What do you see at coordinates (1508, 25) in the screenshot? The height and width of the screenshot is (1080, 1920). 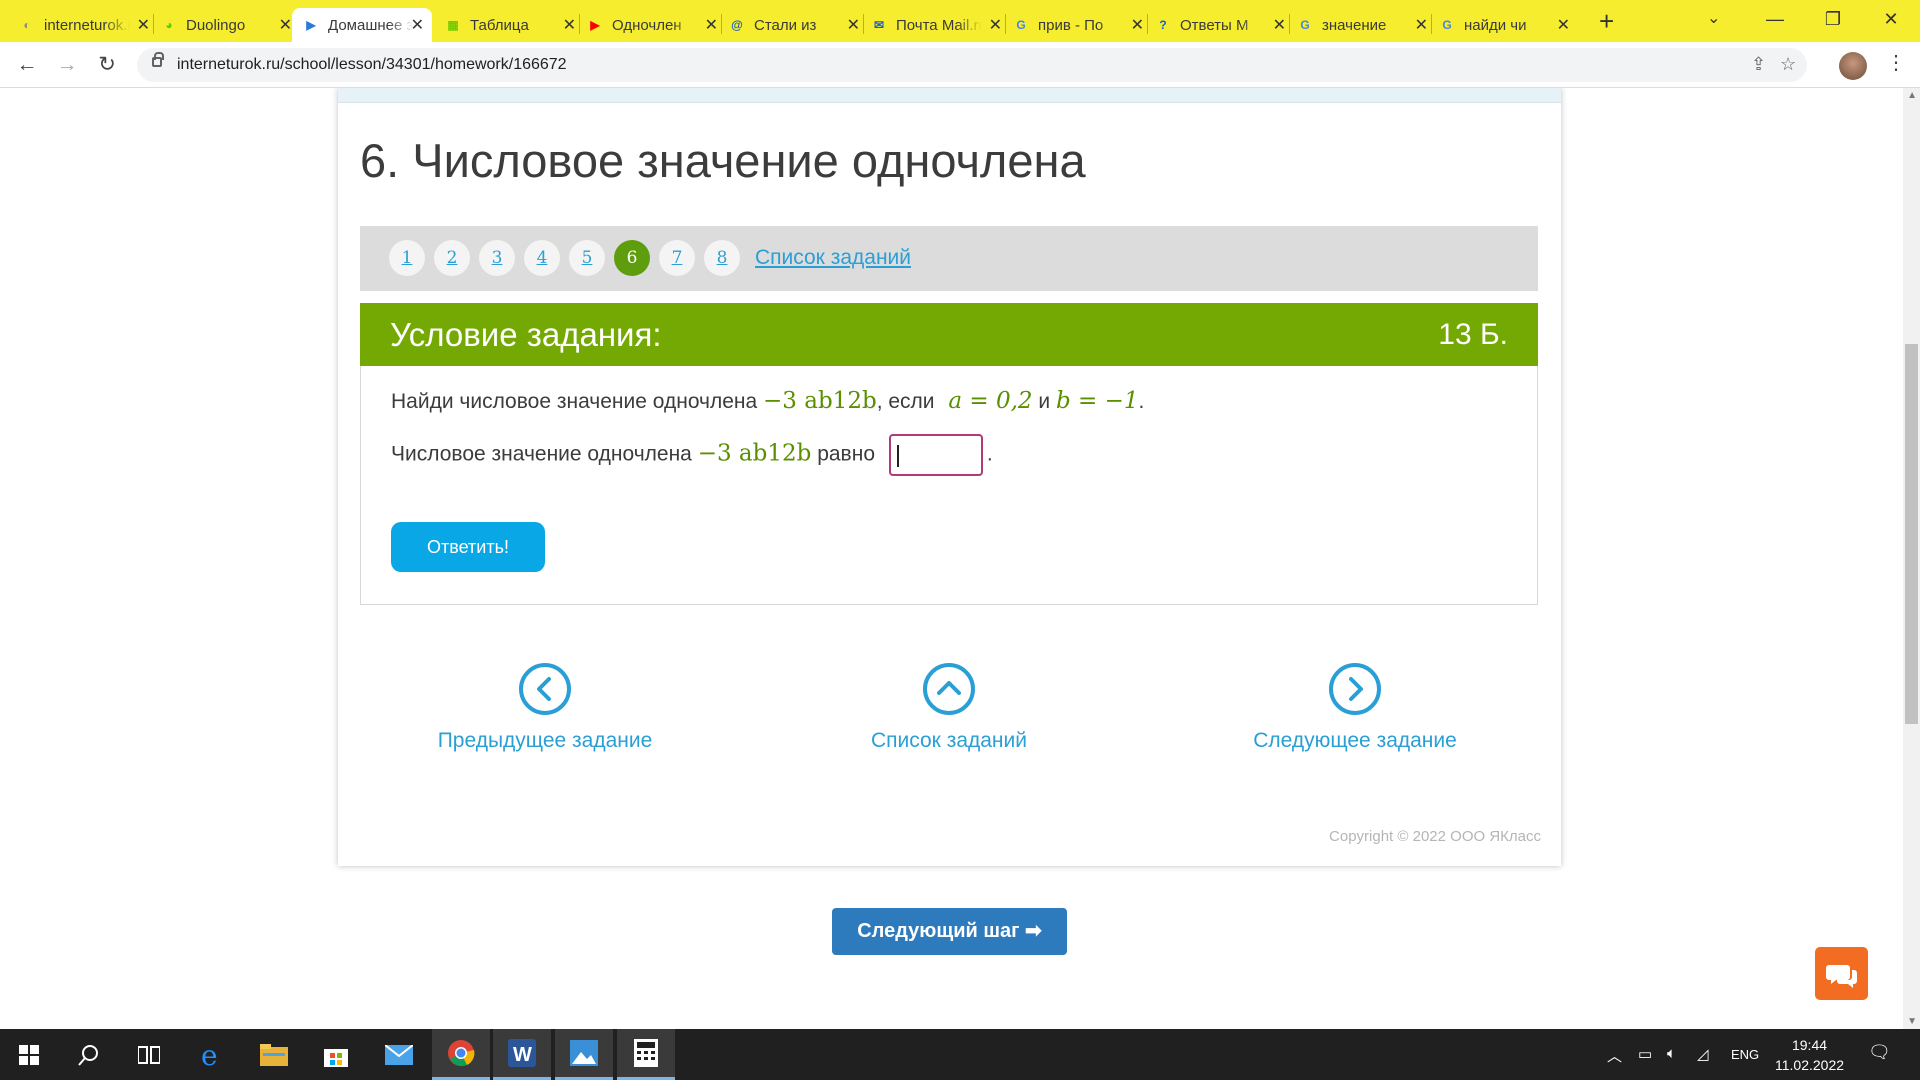 I see `browser-tab: Gнайди чи ✕` at bounding box center [1508, 25].